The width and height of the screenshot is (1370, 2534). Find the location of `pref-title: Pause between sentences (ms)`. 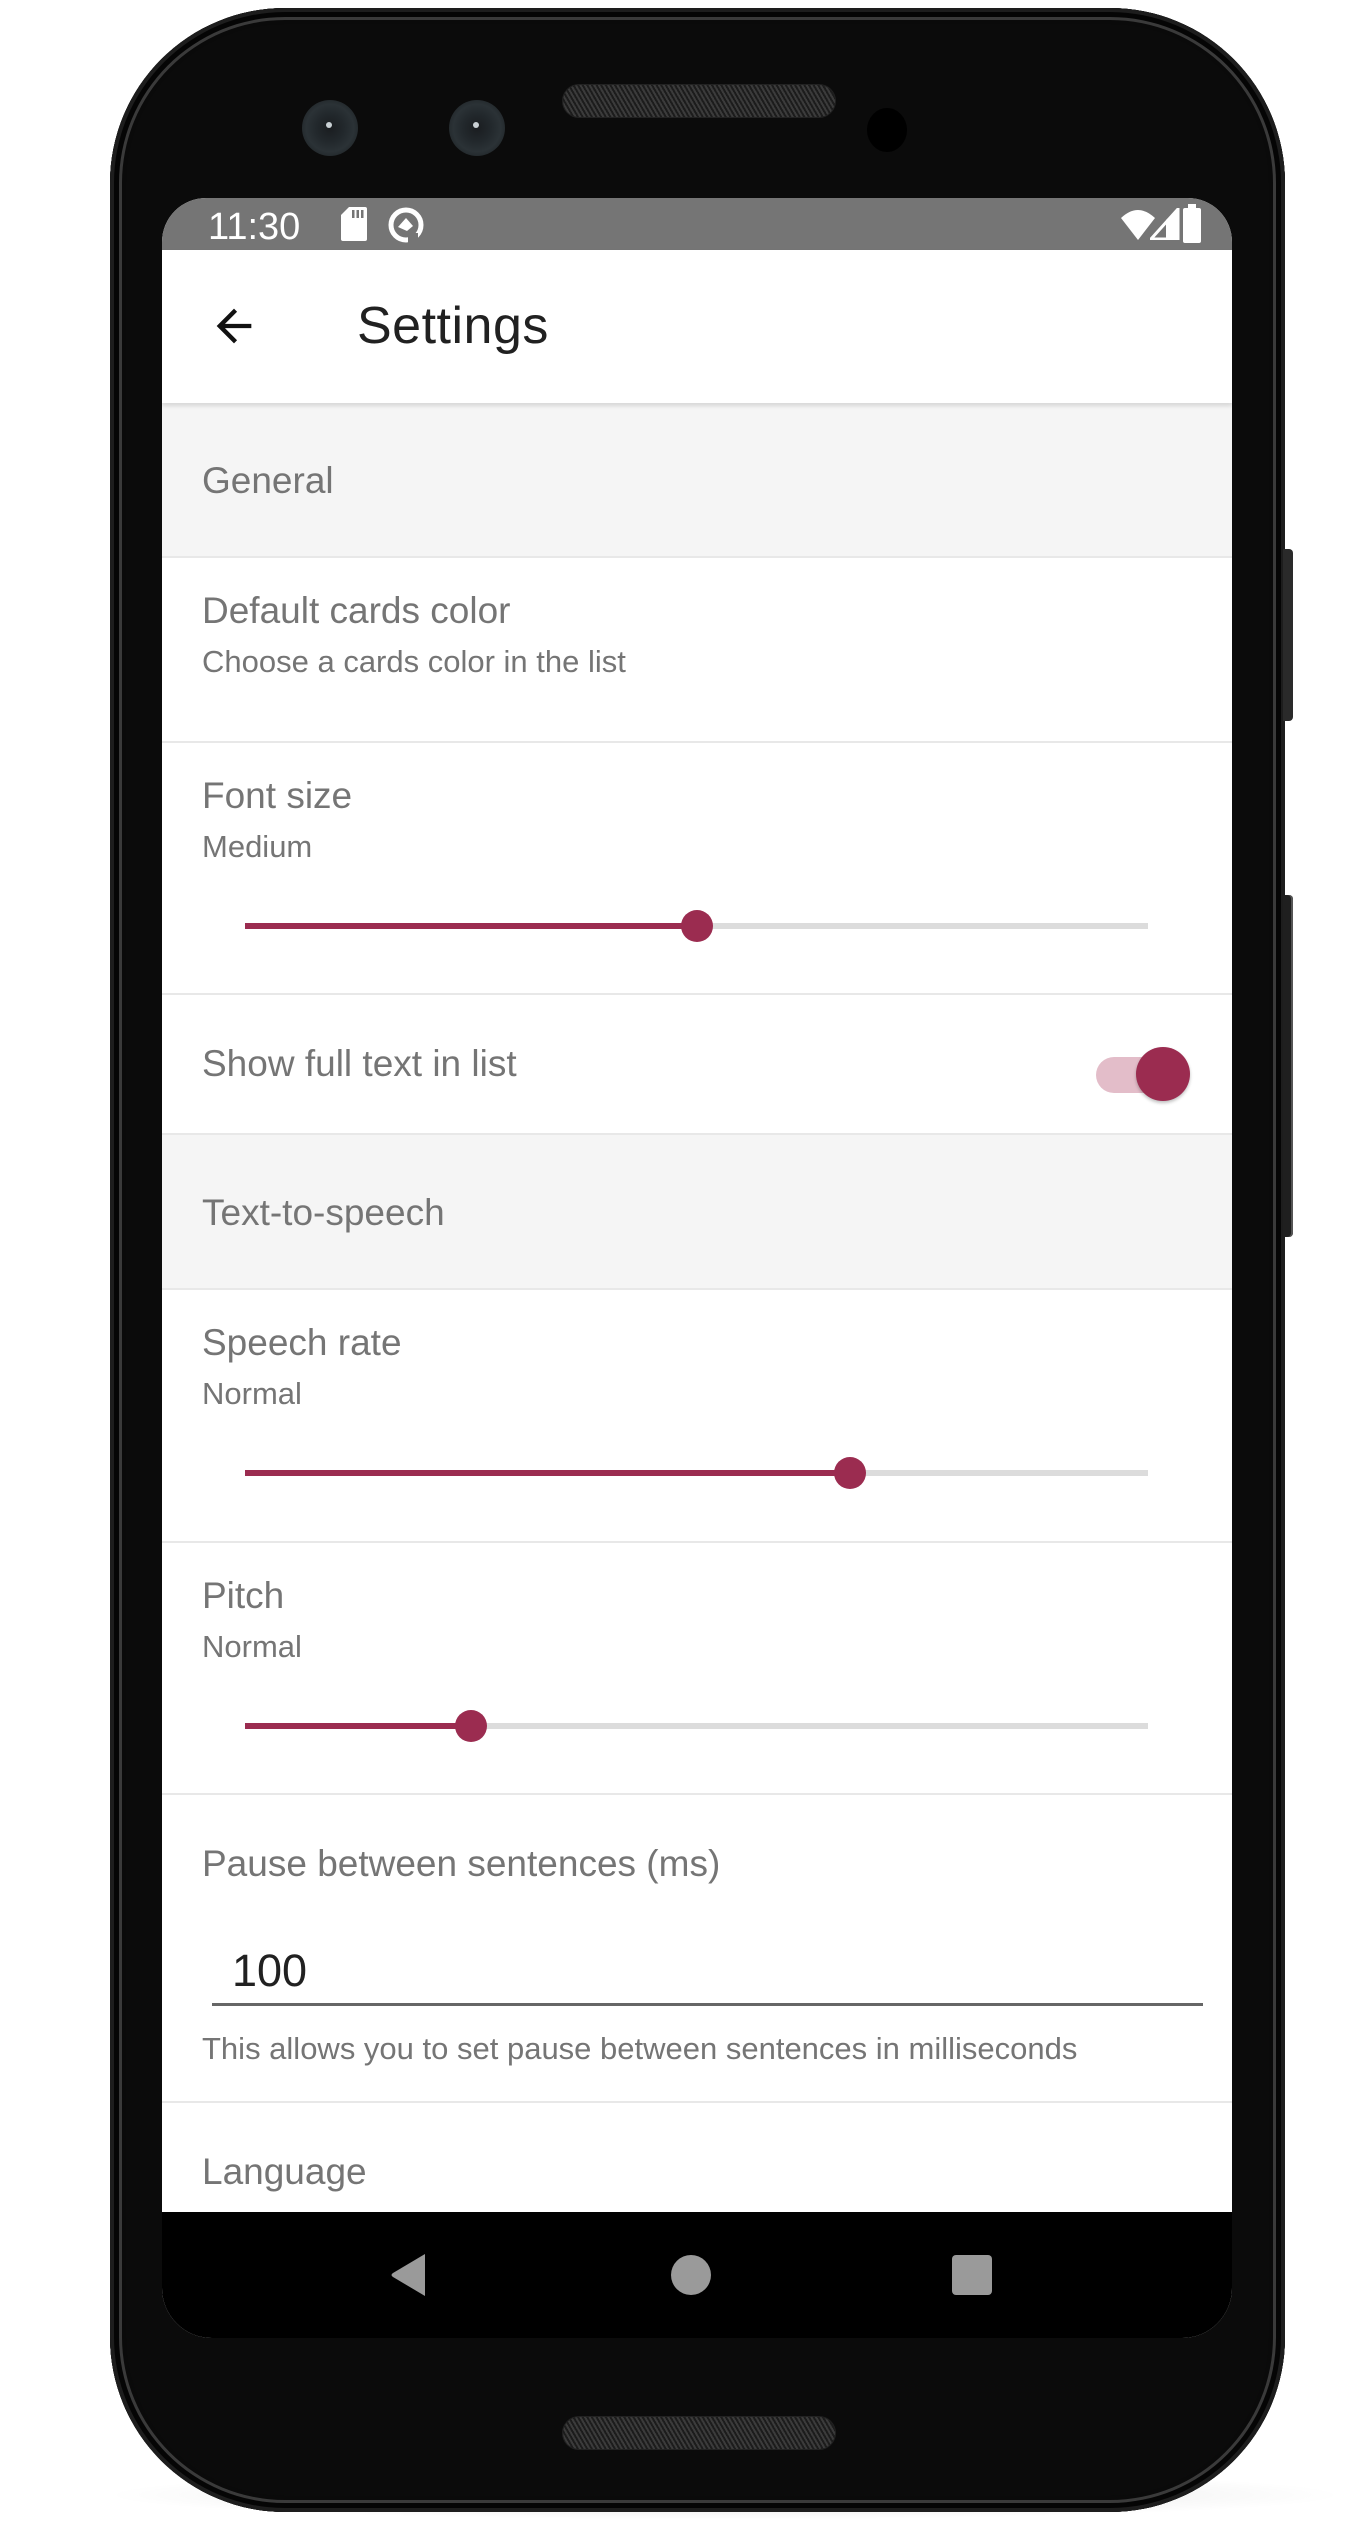

pref-title: Pause between sentences (ms) is located at coordinates (461, 1863).